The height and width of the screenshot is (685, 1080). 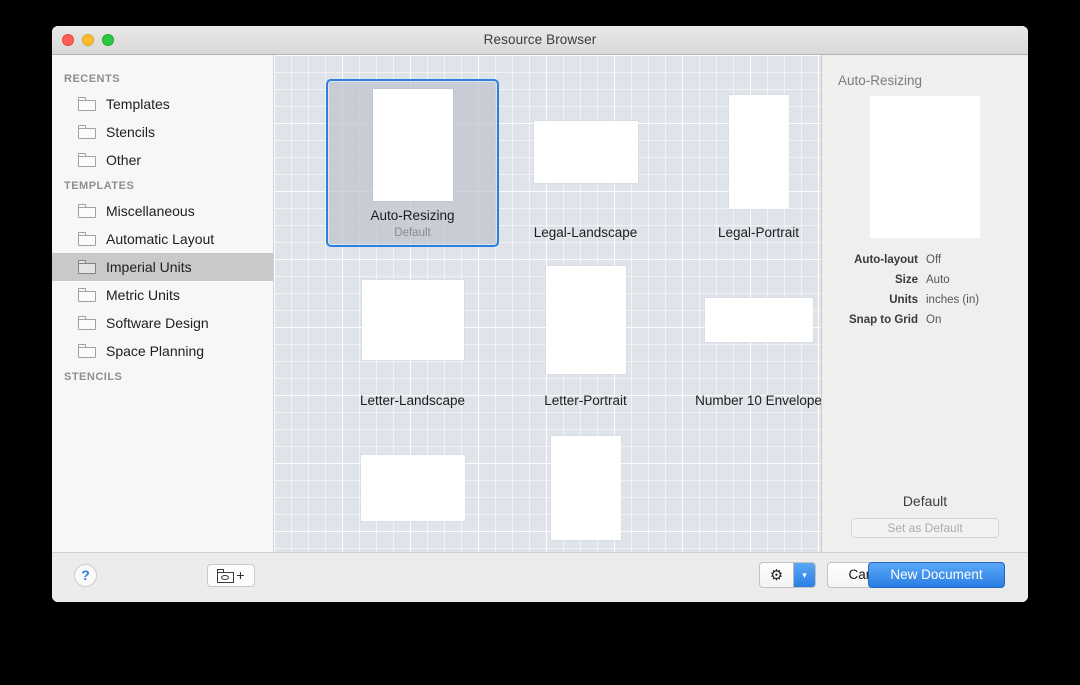 What do you see at coordinates (925, 501) in the screenshot?
I see `default-label: Default` at bounding box center [925, 501].